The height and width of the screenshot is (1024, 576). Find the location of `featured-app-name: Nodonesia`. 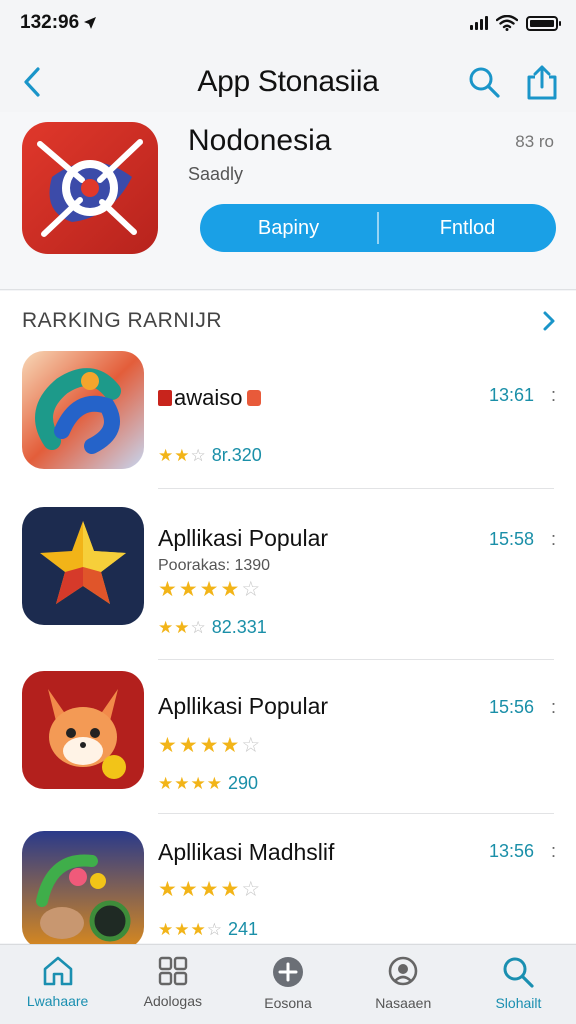

featured-app-name: Nodonesia is located at coordinates (260, 140).